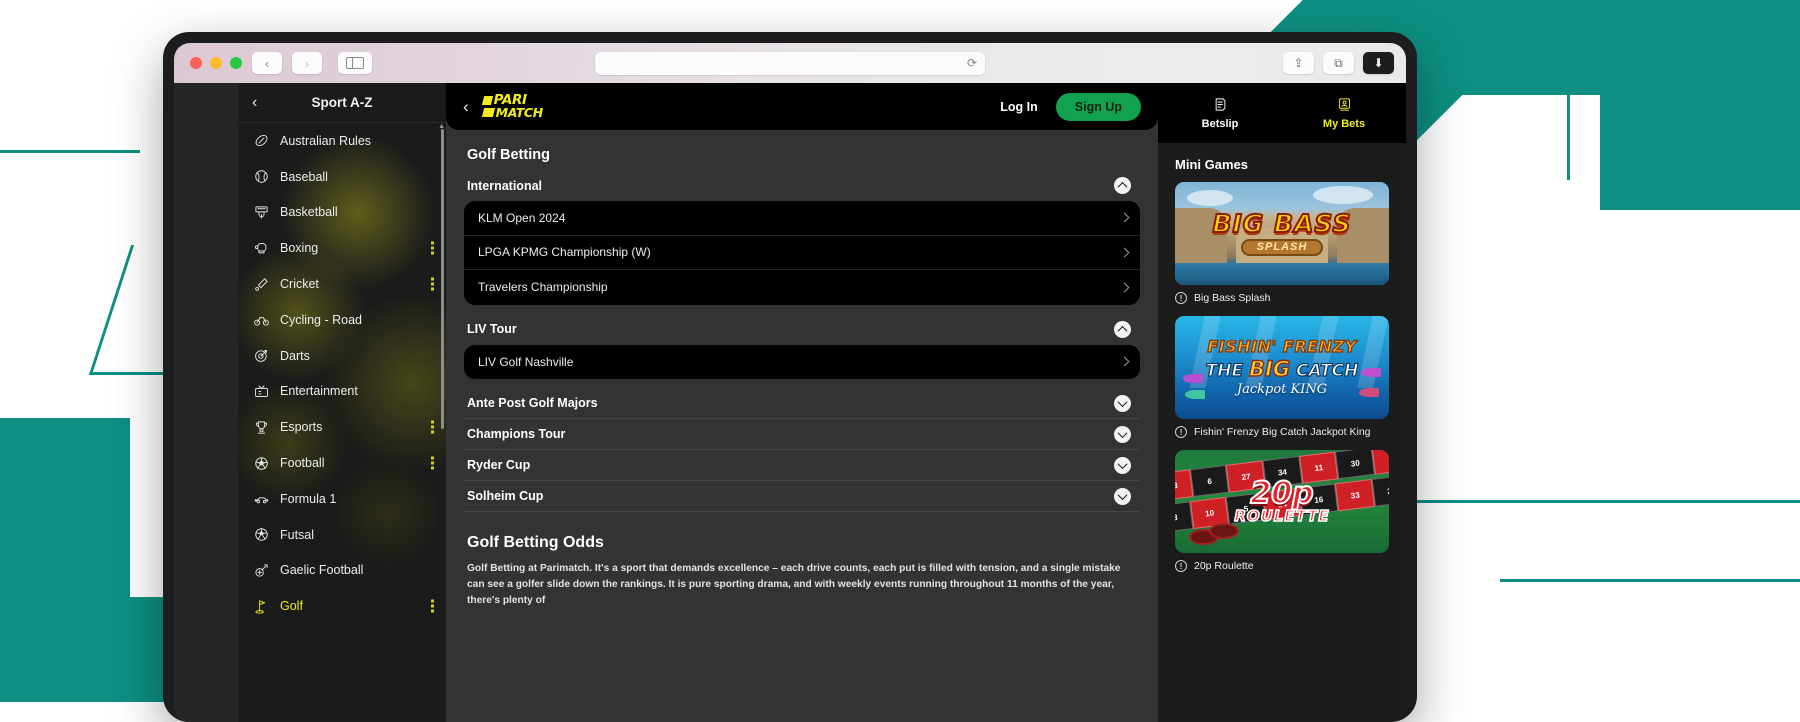 The height and width of the screenshot is (722, 1800). I want to click on sidebar-item-esports: Esports, so click(342, 427).